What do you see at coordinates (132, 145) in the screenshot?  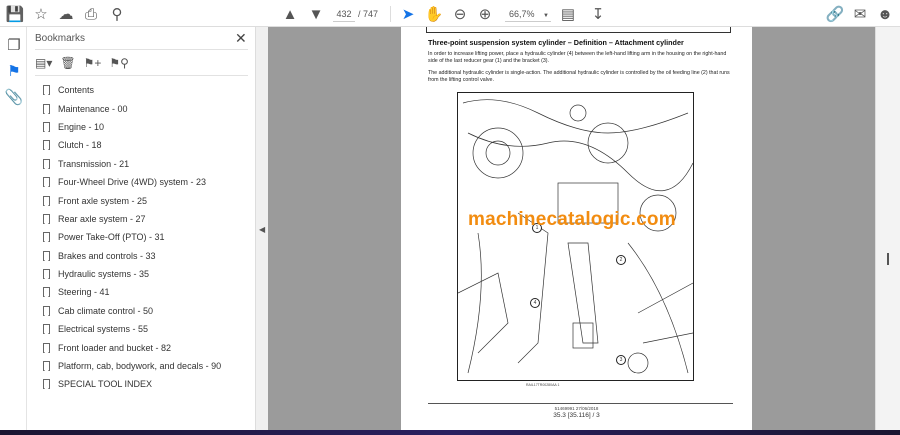 I see `bookmark-item: Clutch - 18` at bounding box center [132, 145].